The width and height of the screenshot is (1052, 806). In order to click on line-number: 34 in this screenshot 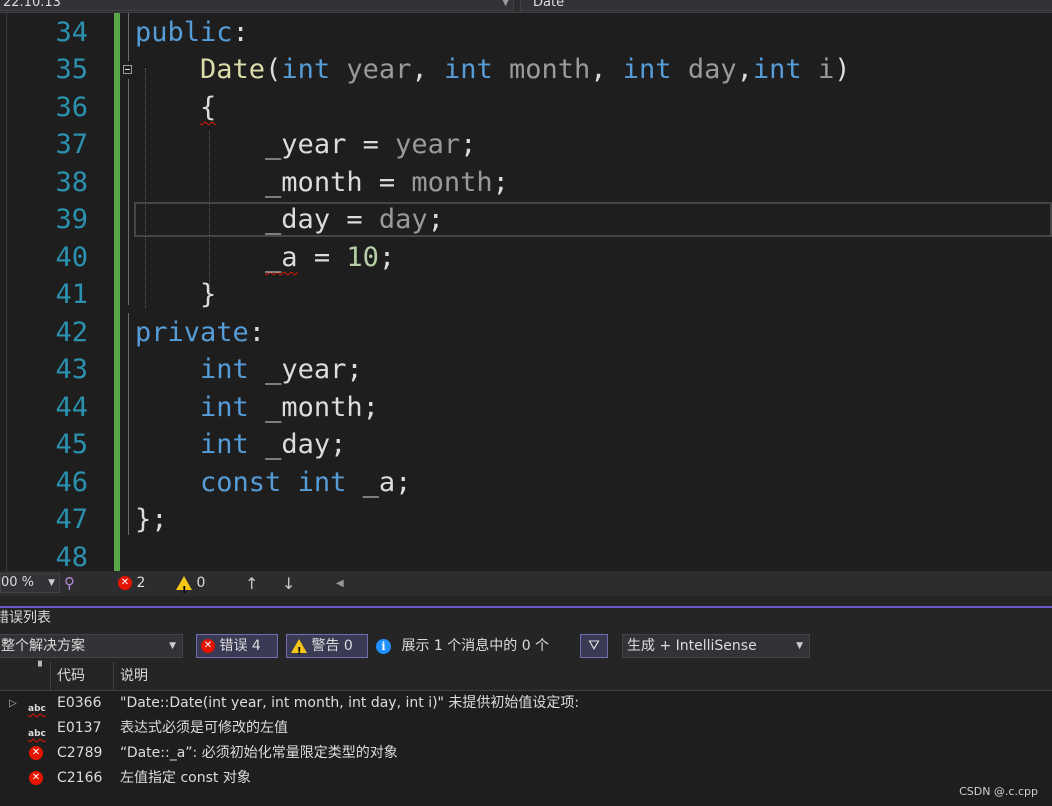, I will do `click(71, 32)`.